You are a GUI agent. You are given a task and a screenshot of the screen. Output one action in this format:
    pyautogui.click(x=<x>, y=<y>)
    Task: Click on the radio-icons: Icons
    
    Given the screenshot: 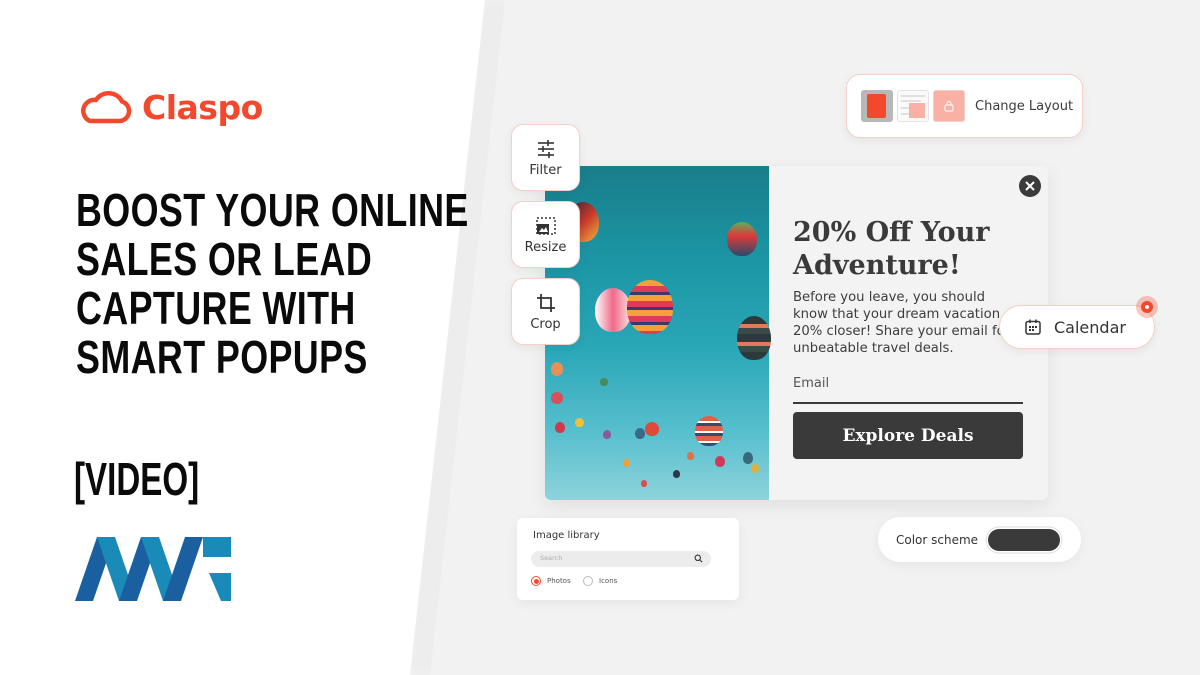 What is the action you would take?
    pyautogui.click(x=600, y=581)
    